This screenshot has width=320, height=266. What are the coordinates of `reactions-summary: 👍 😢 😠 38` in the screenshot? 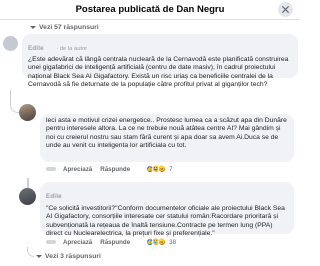 It's located at (161, 242).